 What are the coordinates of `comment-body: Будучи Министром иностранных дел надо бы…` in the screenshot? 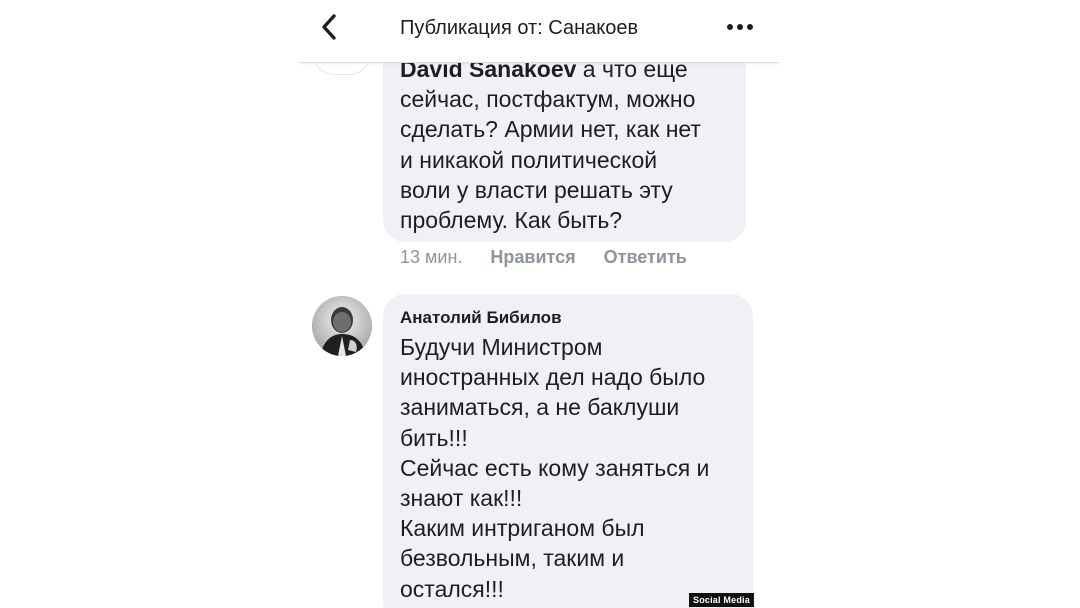 It's located at (555, 468).